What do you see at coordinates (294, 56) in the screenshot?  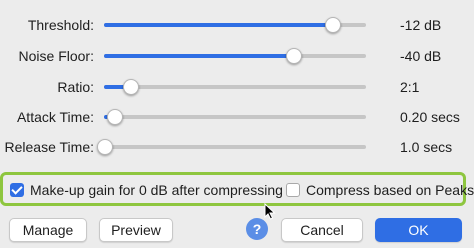 I see `noise-floor-slider-thumb` at bounding box center [294, 56].